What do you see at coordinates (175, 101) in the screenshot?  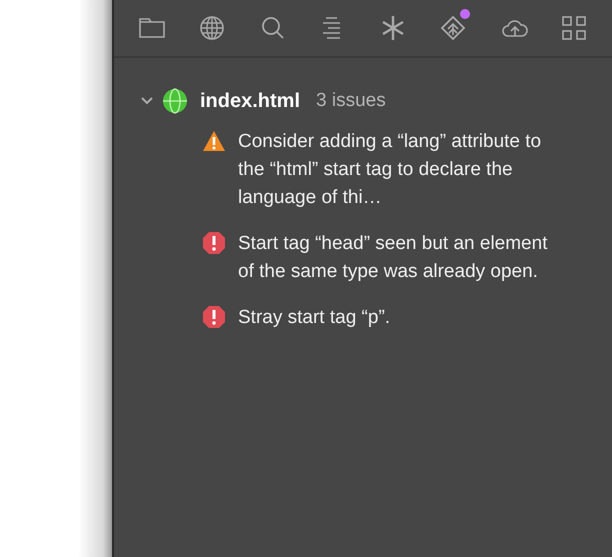 I see `globe-icon` at bounding box center [175, 101].